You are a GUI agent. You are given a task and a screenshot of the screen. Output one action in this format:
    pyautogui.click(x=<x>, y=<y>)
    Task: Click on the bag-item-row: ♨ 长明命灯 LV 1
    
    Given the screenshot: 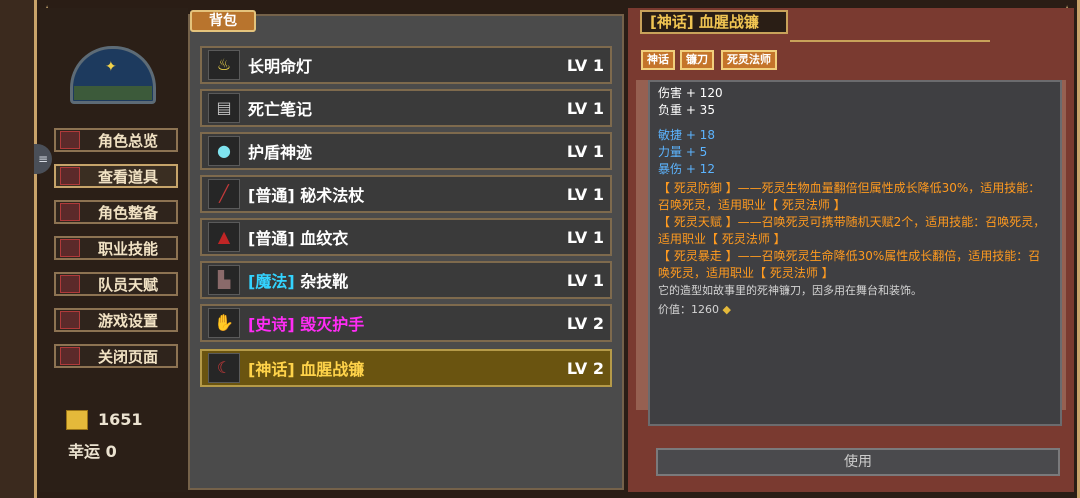 What is the action you would take?
    pyautogui.click(x=406, y=65)
    